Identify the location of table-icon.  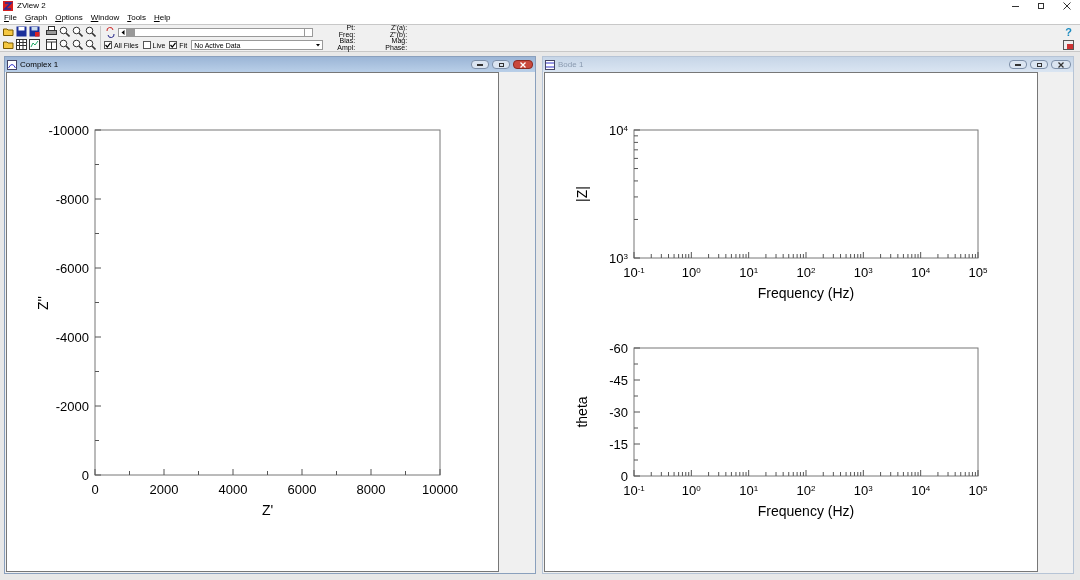
(51, 44).